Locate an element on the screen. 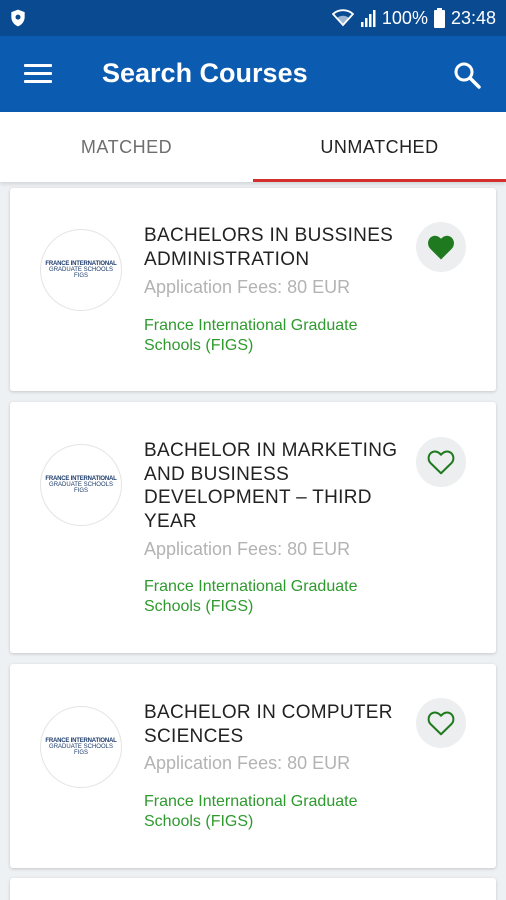  course-title: BACHELORS IN BUSSINES ADMINISTRATION is located at coordinates (269, 247).